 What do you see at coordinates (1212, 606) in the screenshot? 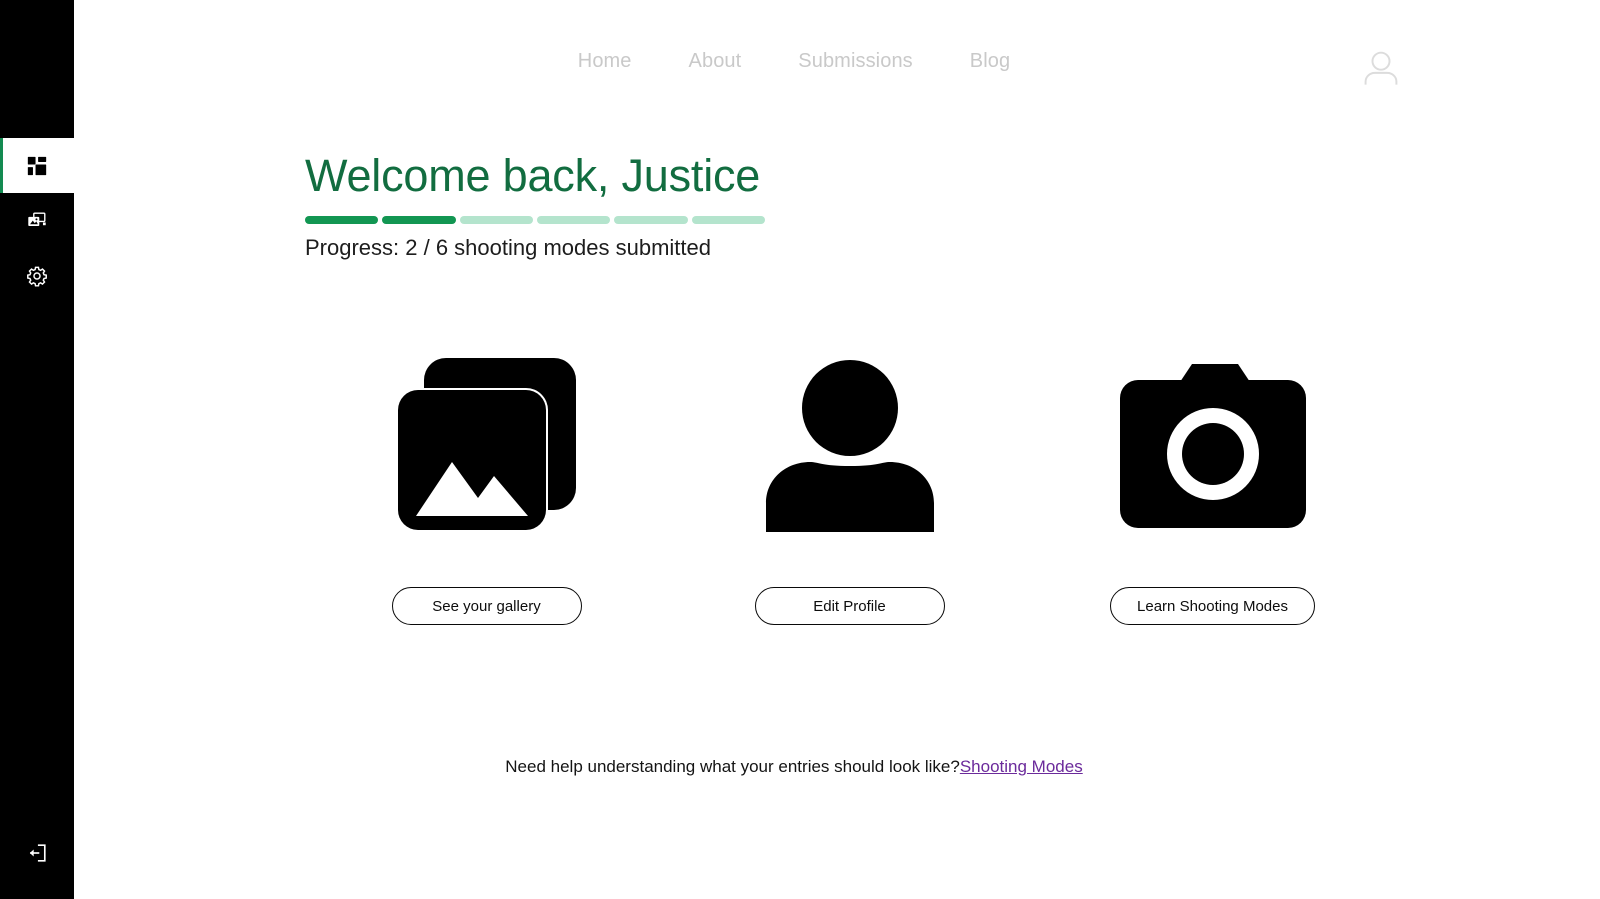
I see `learn-shooting-modes-button: Learn Shooting Modes` at bounding box center [1212, 606].